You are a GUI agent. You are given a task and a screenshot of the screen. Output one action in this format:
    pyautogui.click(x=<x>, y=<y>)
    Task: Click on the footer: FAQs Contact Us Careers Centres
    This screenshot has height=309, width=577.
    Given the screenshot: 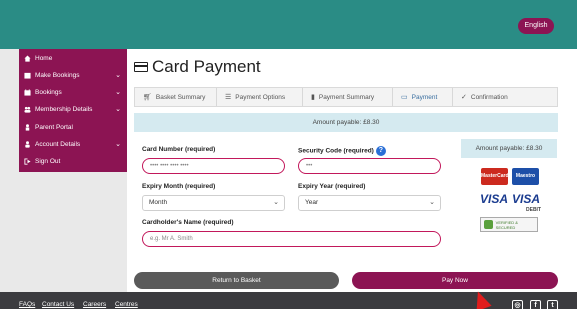 What is the action you would take?
    pyautogui.click(x=288, y=300)
    